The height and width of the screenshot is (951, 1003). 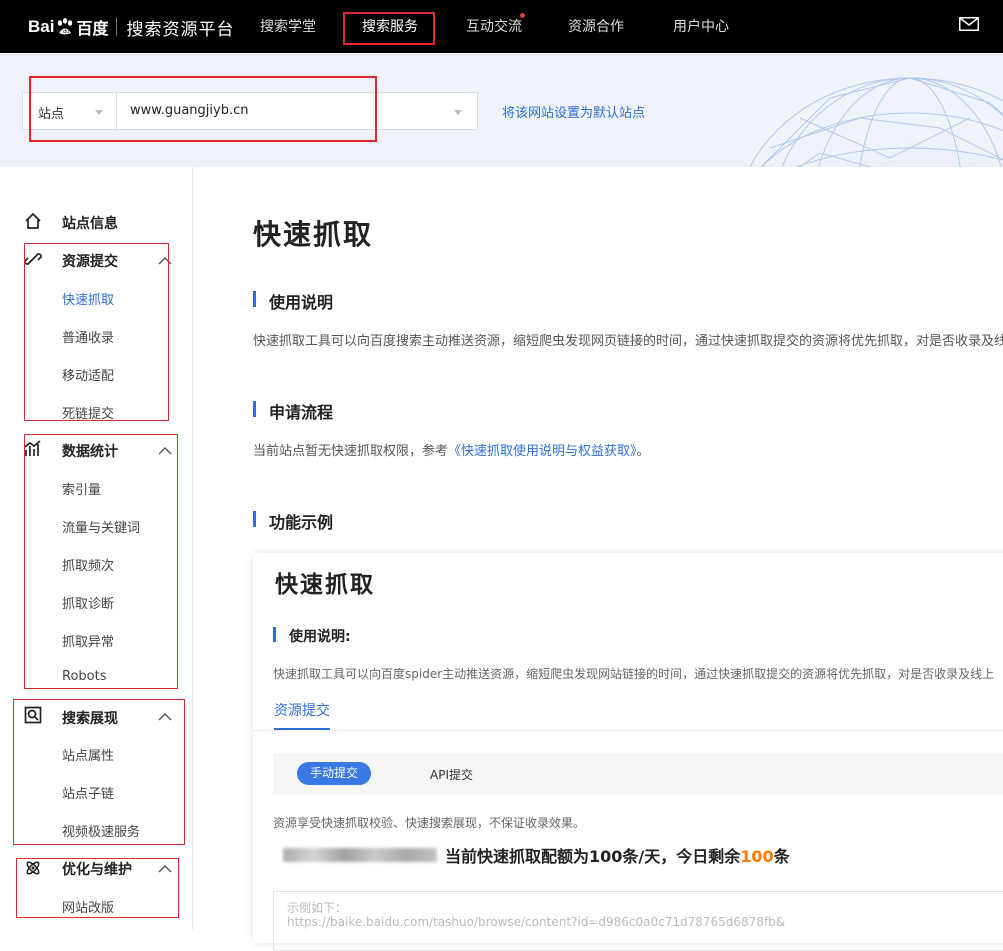 What do you see at coordinates (573, 111) in the screenshot?
I see `set-default-site-link: 将该网站设置为默认站点` at bounding box center [573, 111].